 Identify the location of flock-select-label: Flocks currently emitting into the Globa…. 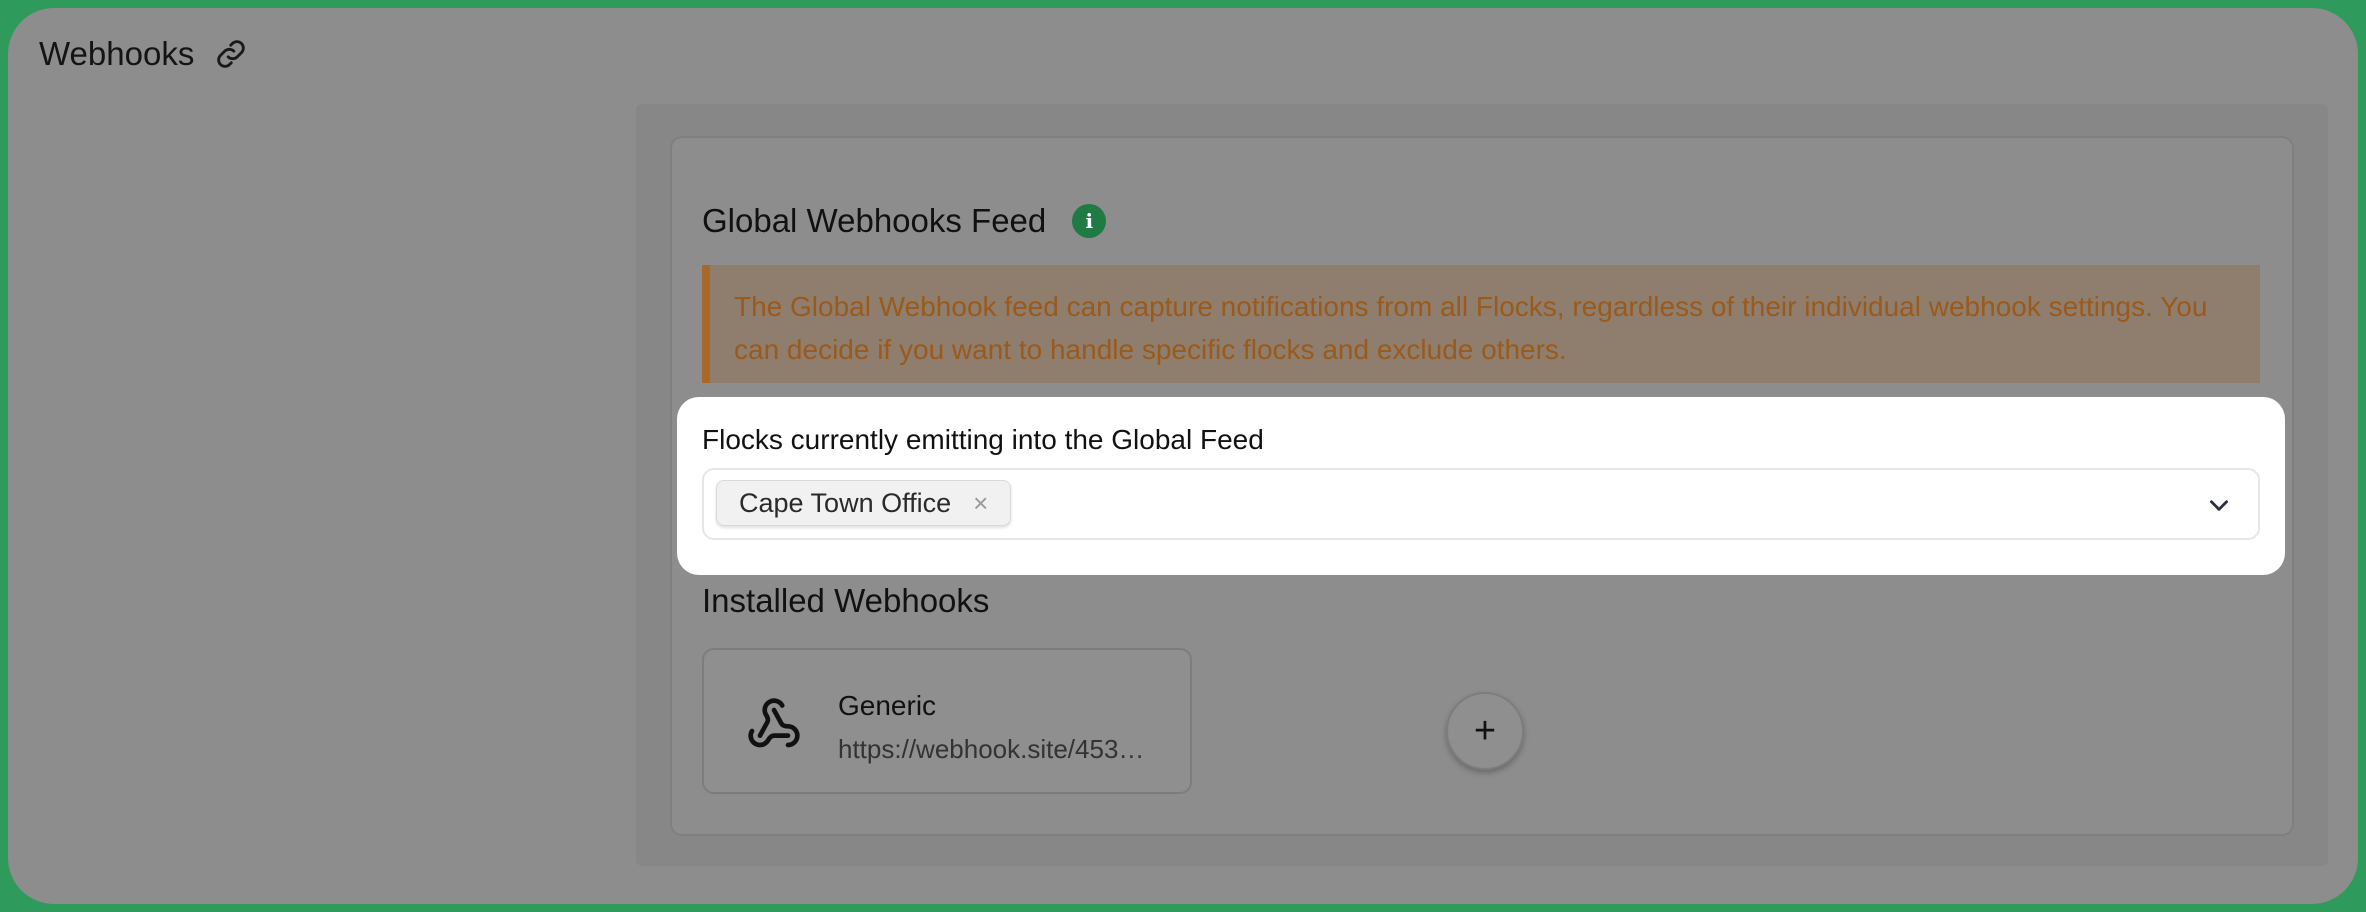
(983, 439).